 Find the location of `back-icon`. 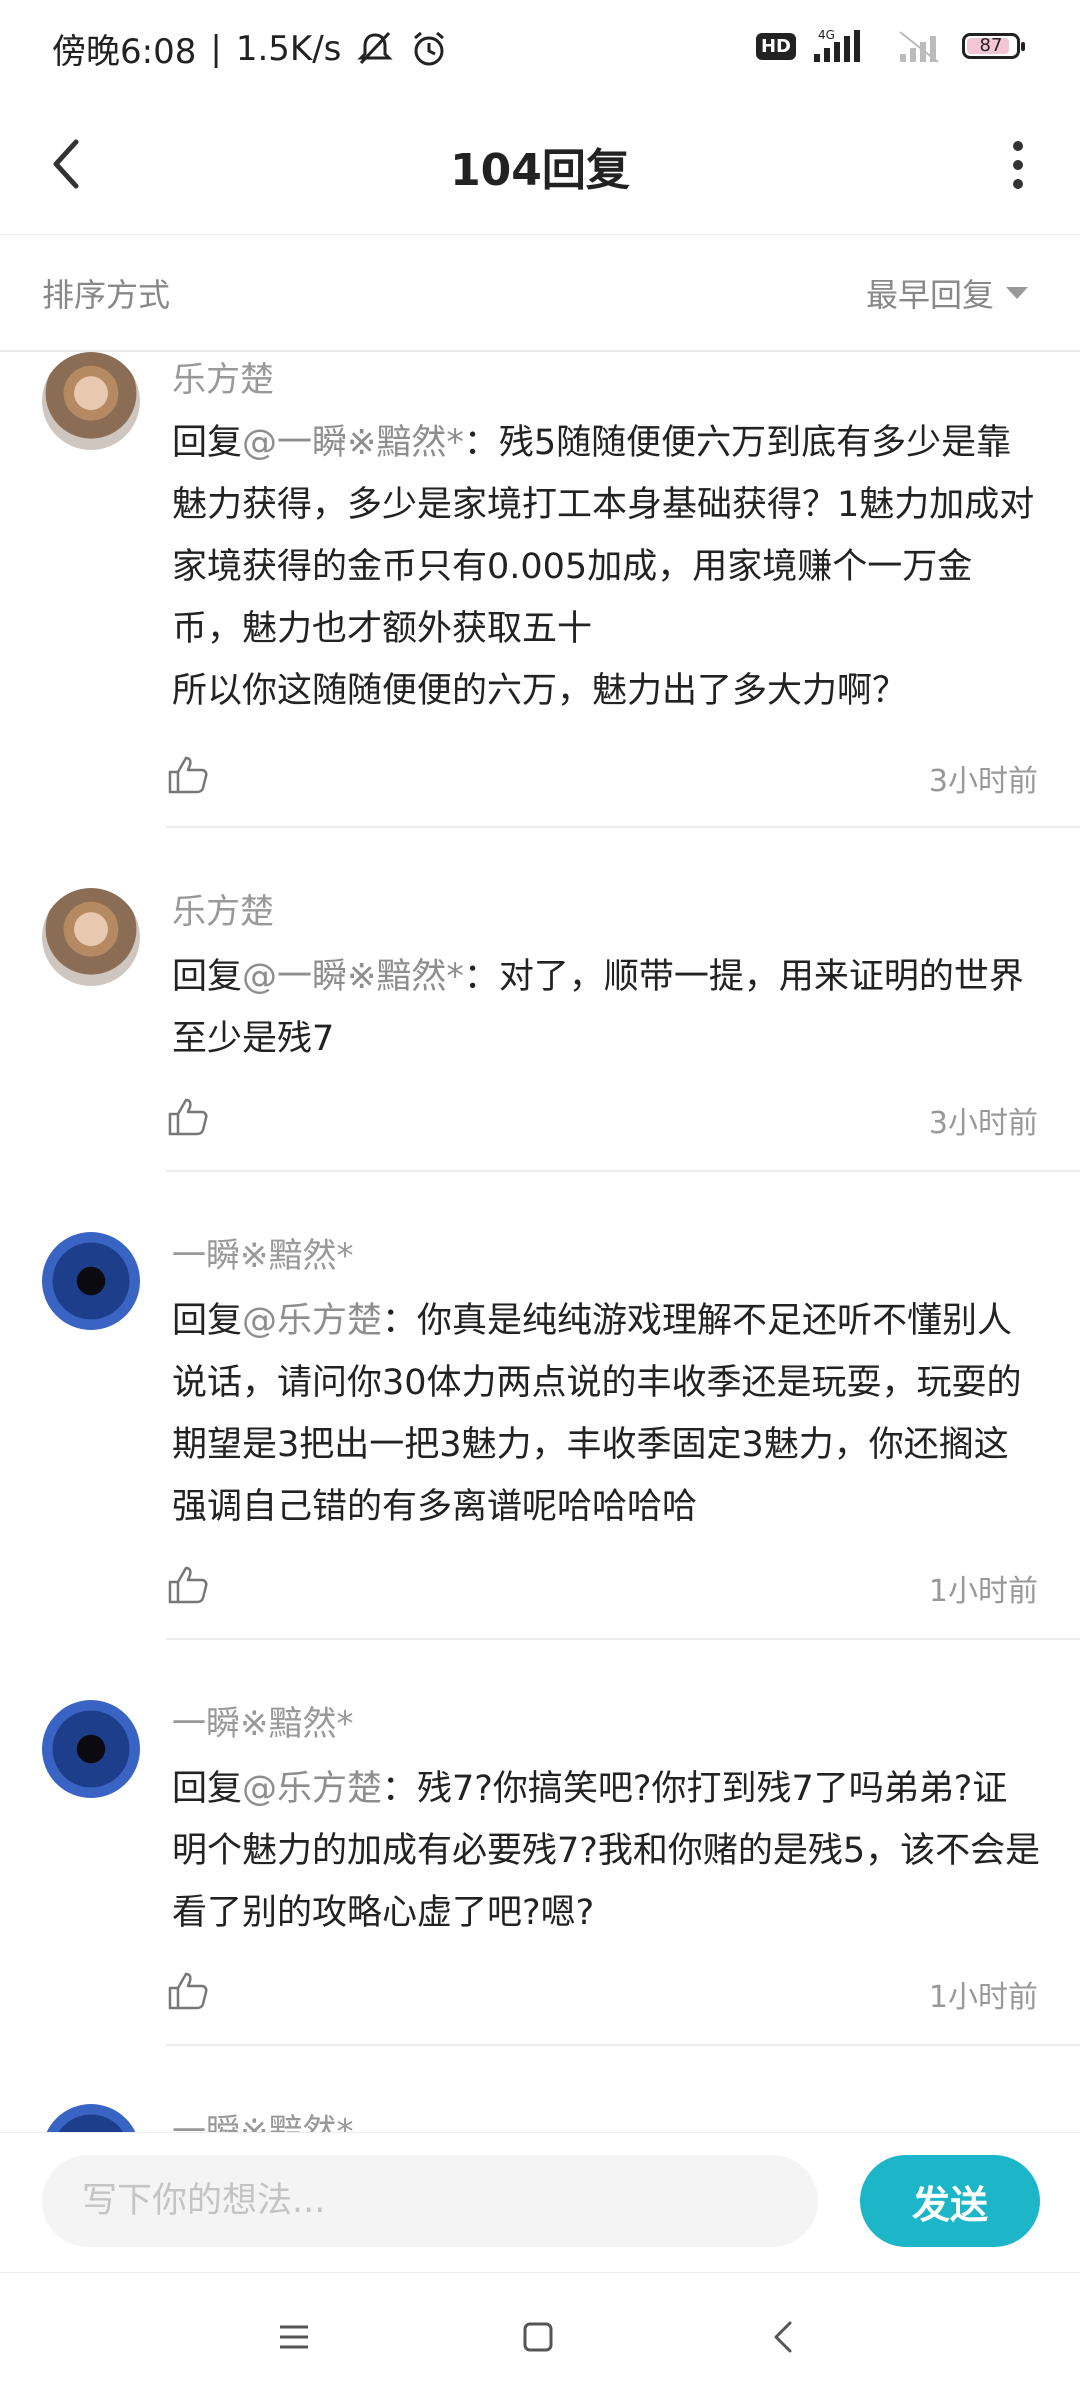

back-icon is located at coordinates (784, 2337).